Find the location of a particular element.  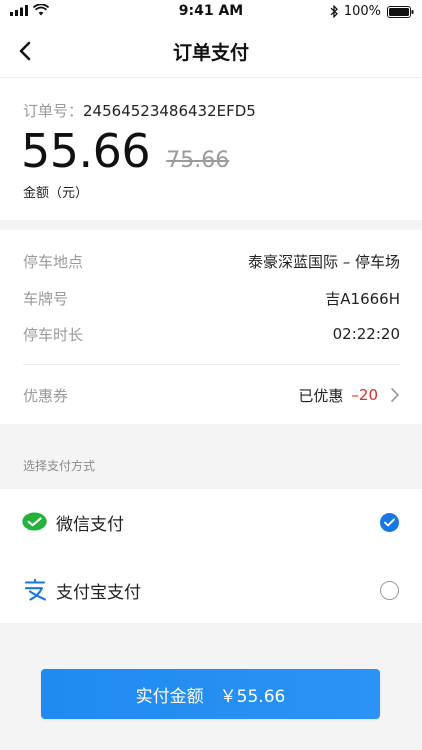

original-amount: 75.66 is located at coordinates (198, 160).